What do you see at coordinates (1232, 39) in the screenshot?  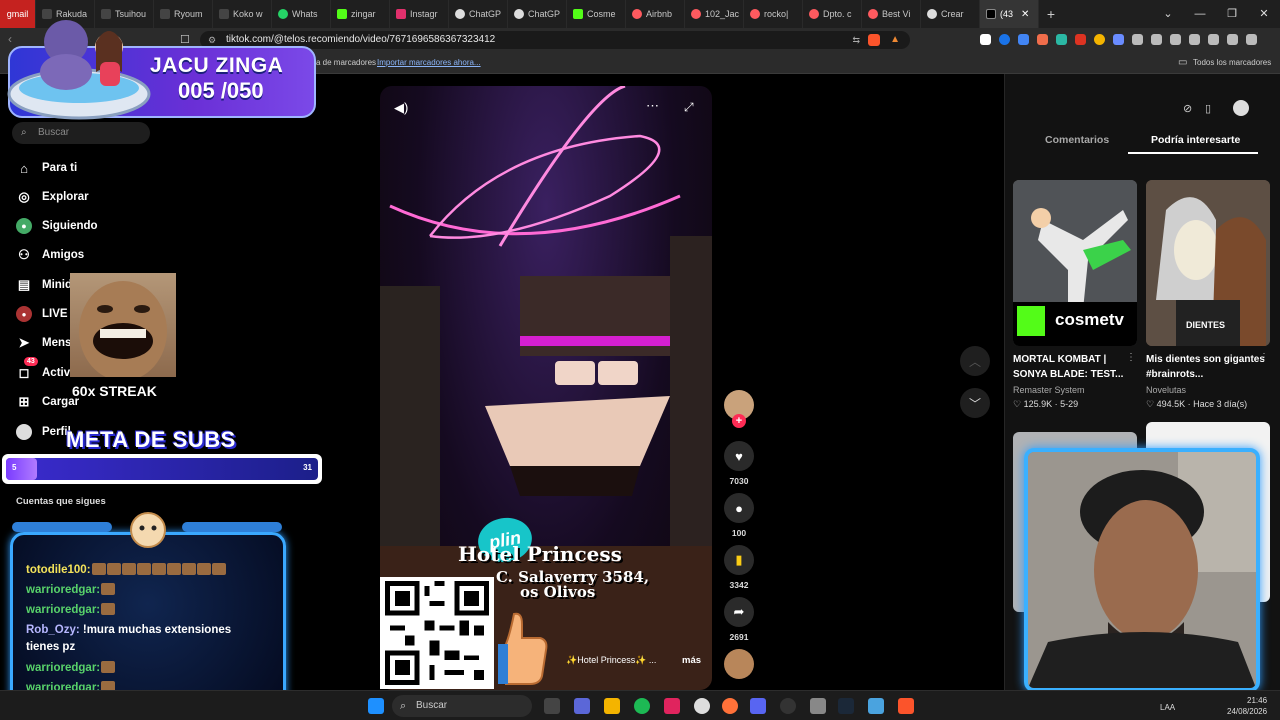 I see `vpn-icon` at bounding box center [1232, 39].